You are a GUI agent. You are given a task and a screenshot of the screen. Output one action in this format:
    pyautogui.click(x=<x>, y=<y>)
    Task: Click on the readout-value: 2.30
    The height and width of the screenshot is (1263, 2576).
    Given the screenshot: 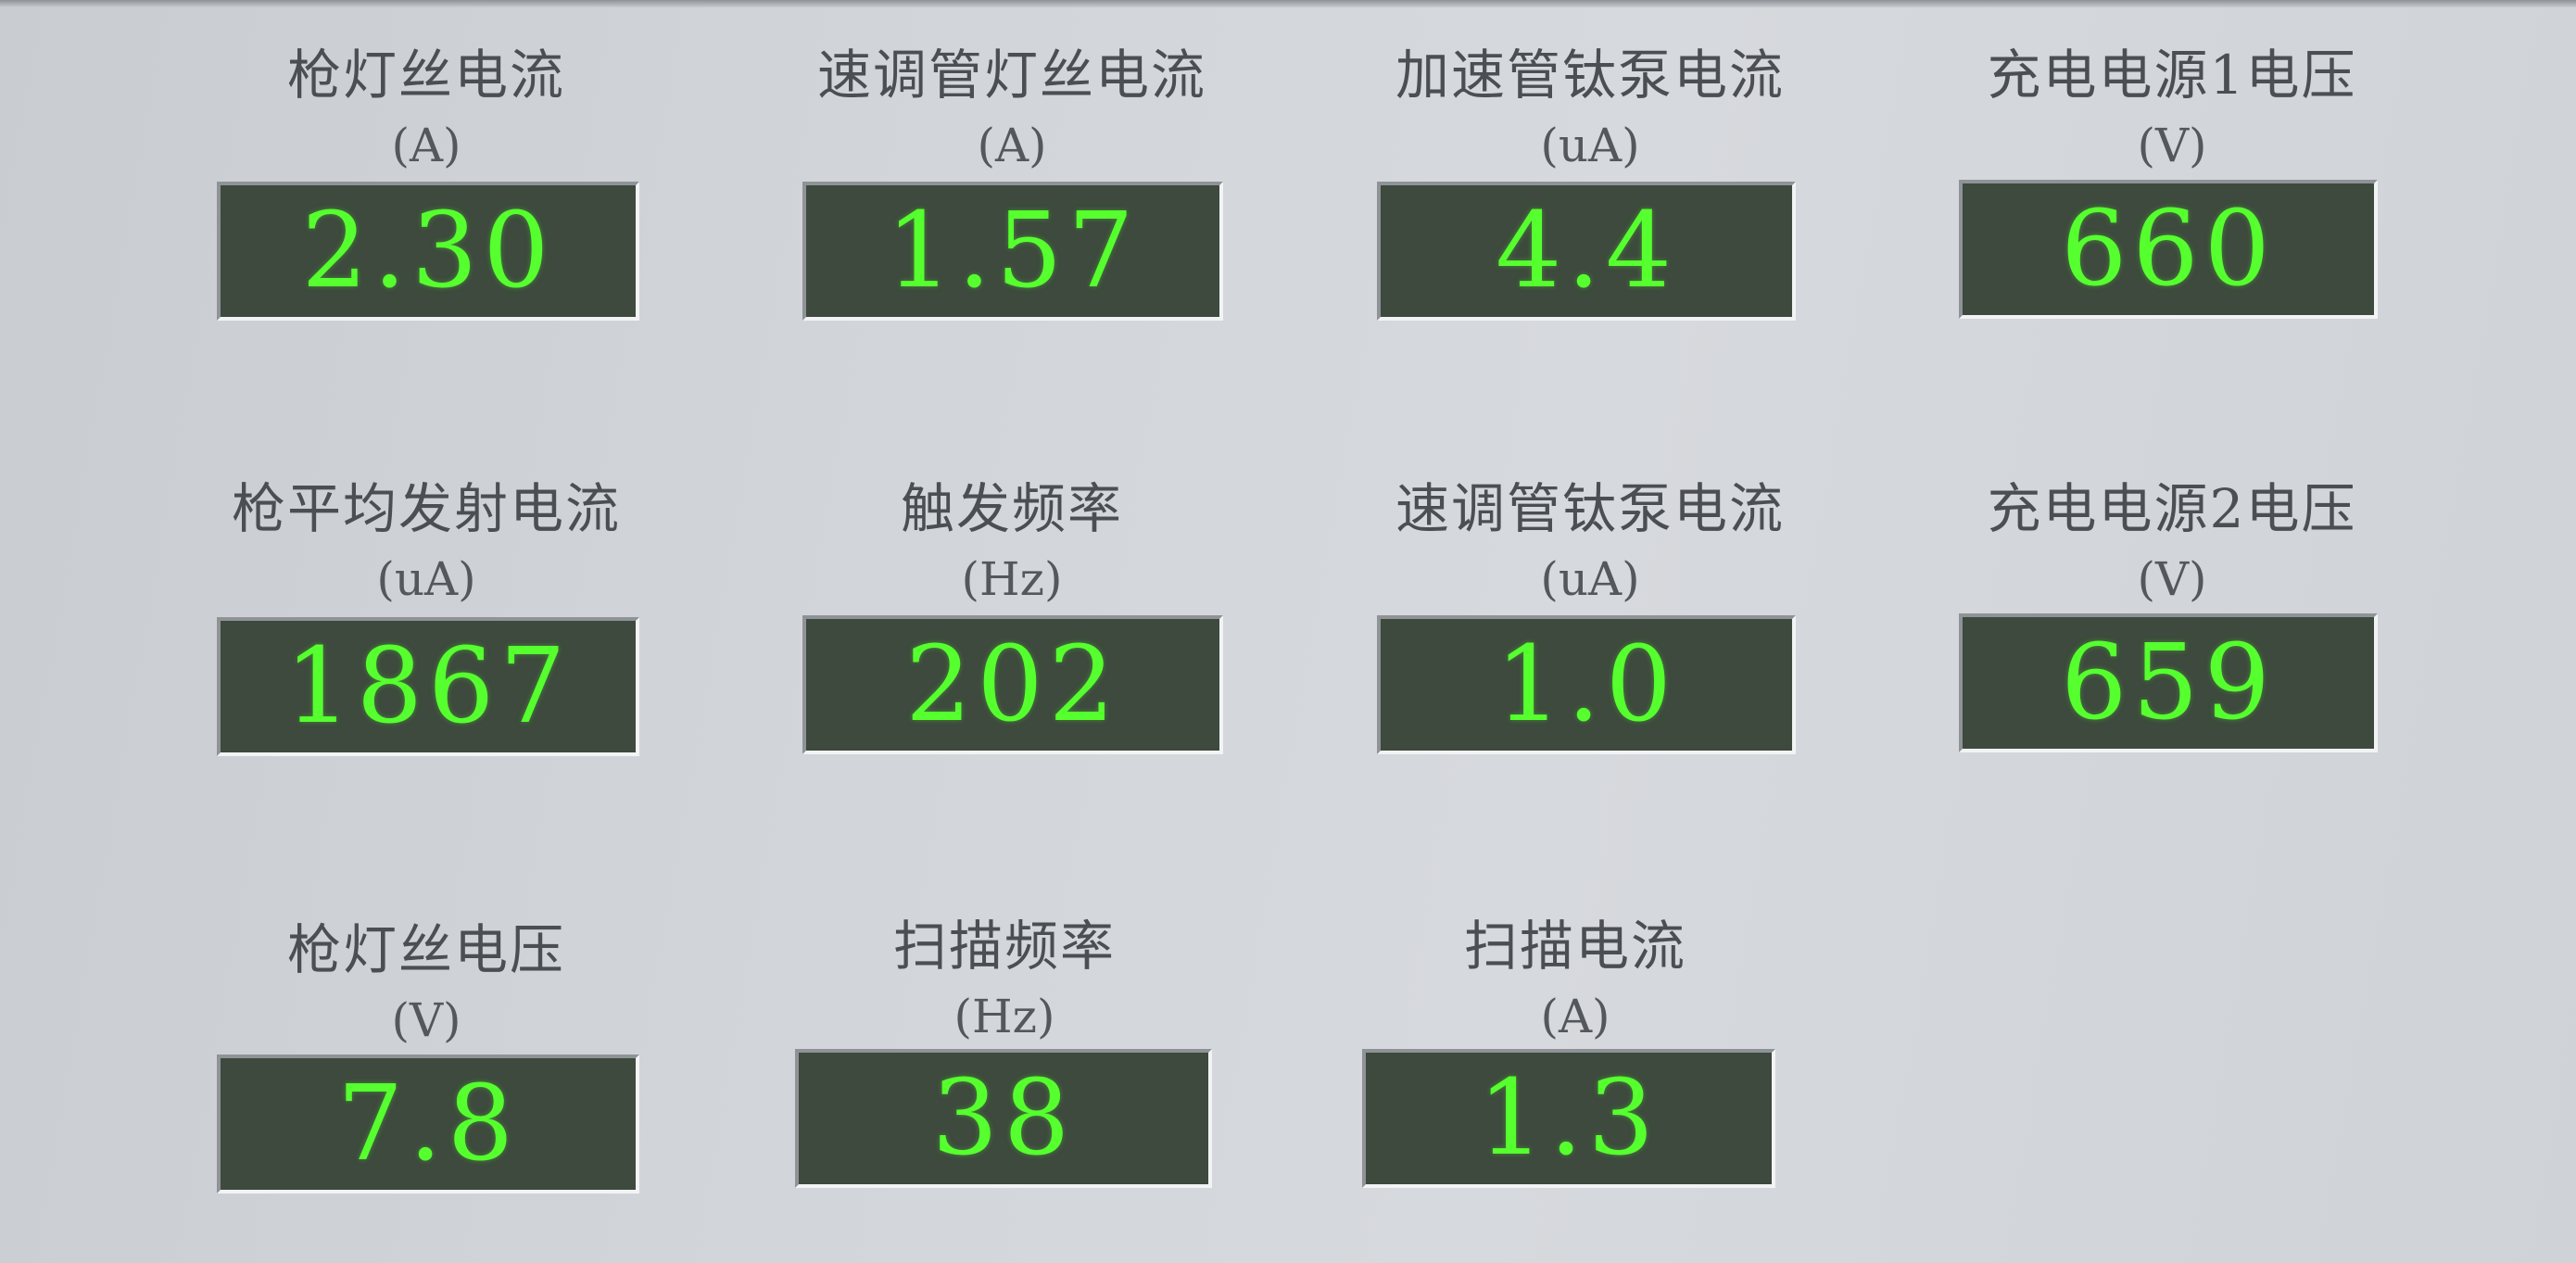 What is the action you would take?
    pyautogui.click(x=428, y=251)
    